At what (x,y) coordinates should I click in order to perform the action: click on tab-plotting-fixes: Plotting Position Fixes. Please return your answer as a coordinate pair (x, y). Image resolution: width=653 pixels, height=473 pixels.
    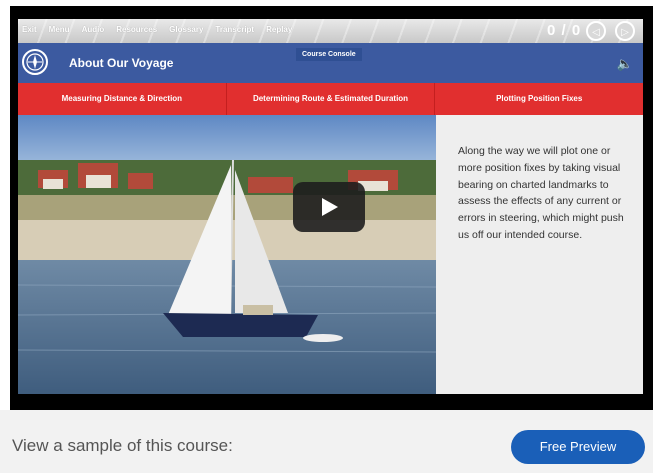
    Looking at the image, I should click on (539, 99).